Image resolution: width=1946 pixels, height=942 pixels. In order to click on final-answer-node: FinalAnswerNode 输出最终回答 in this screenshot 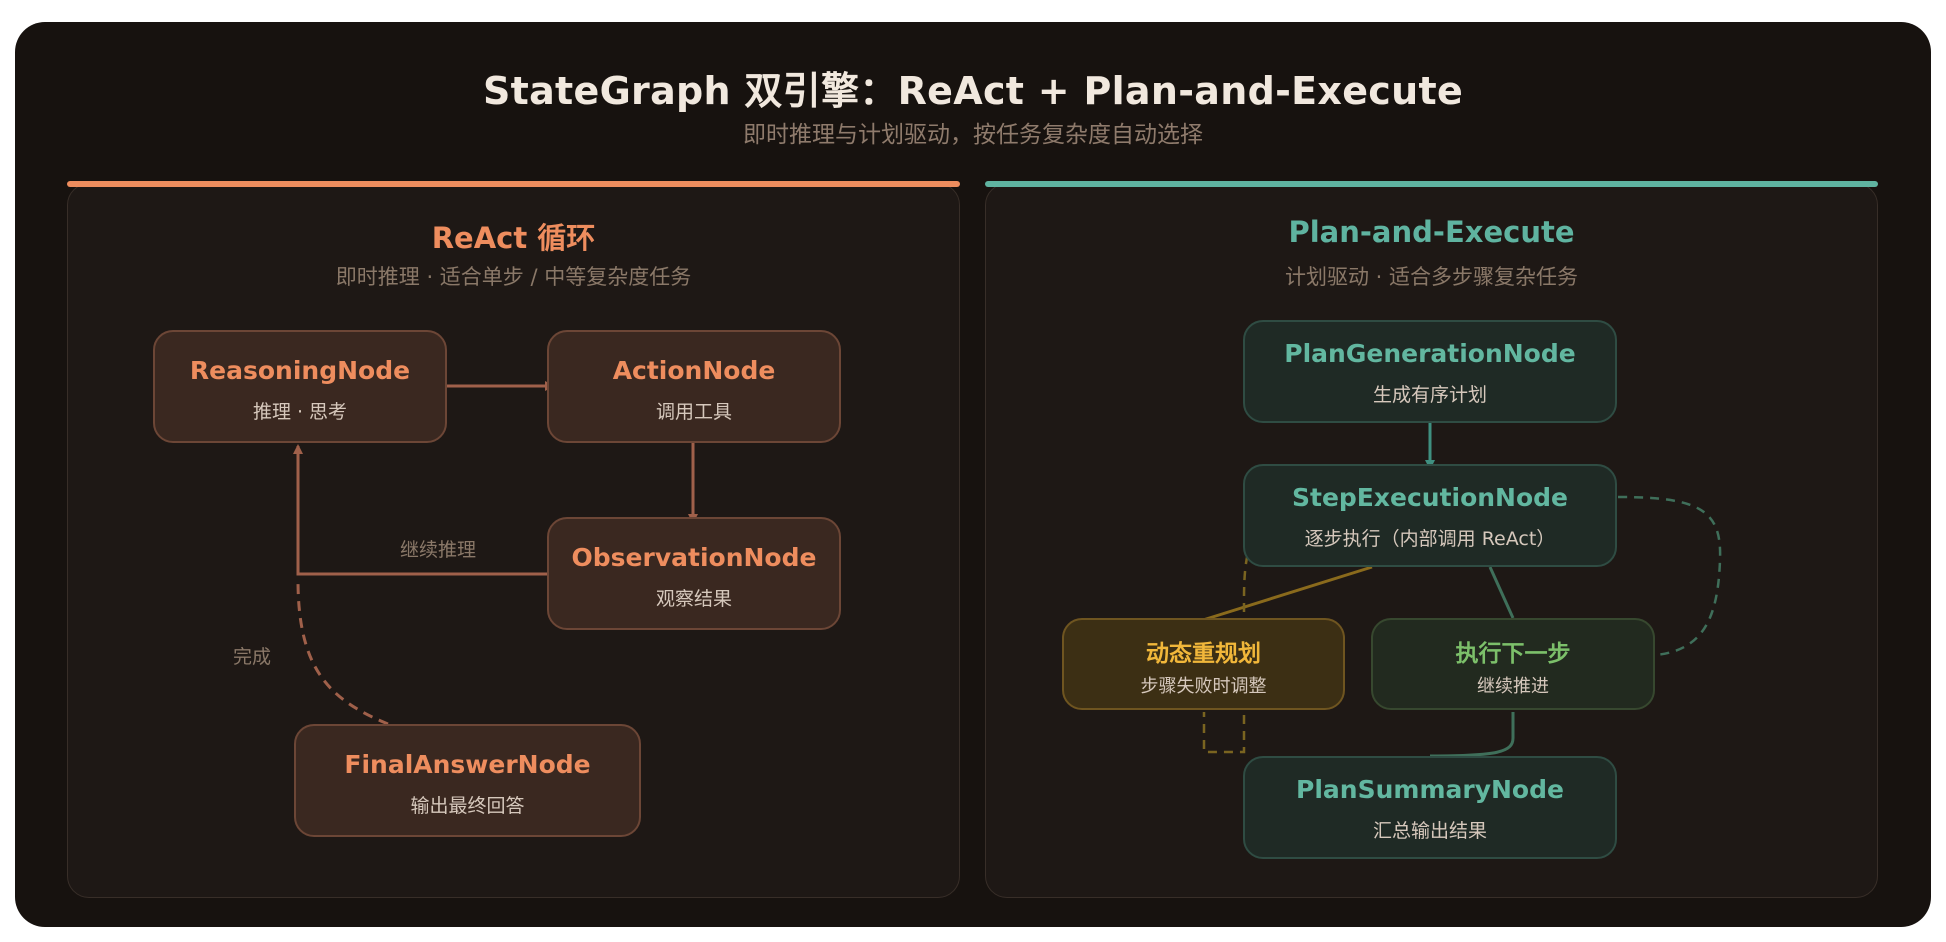, I will do `click(467, 780)`.